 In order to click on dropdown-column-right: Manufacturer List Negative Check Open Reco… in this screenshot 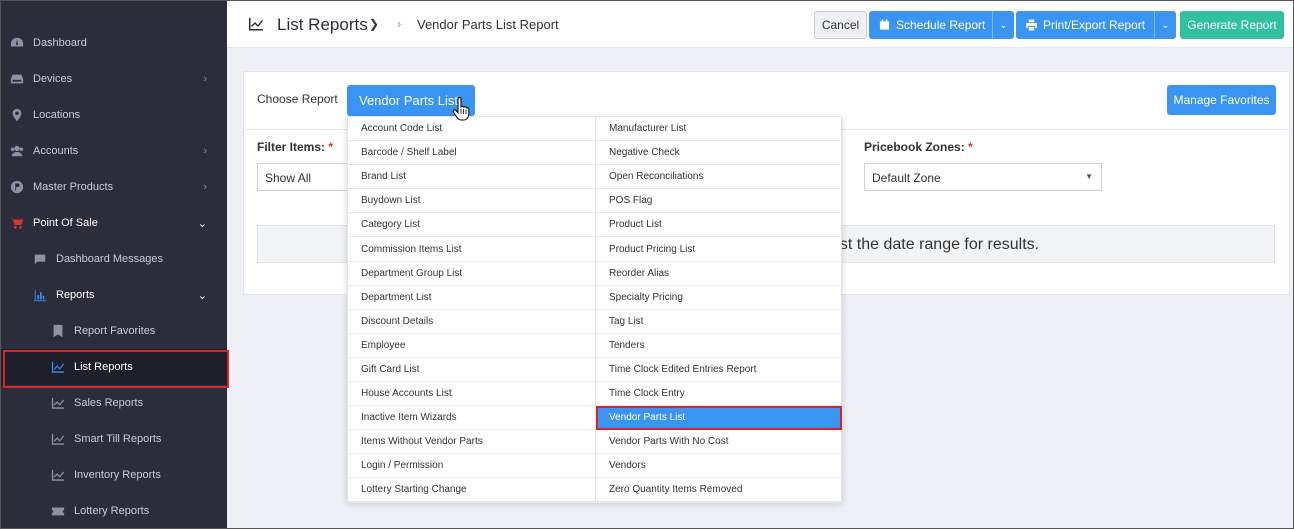, I will do `click(718, 310)`.